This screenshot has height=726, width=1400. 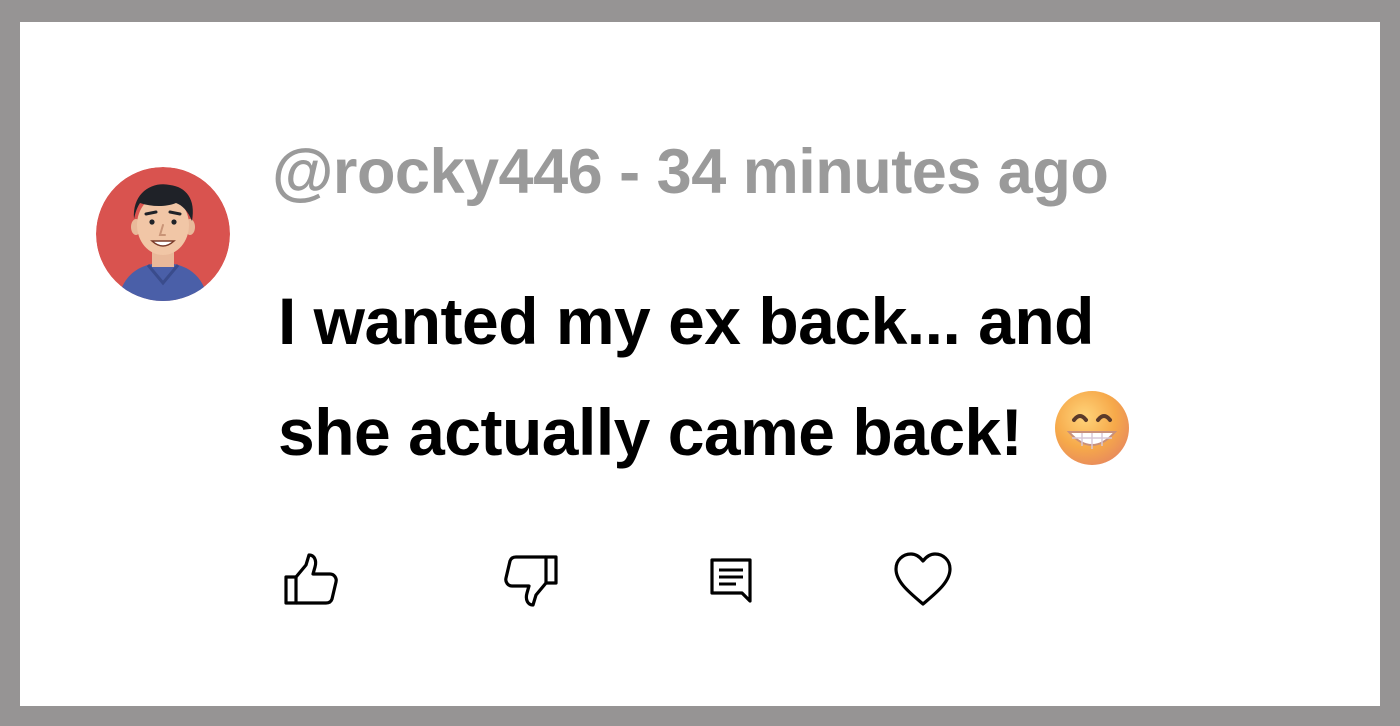 I want to click on avatar, so click(x=163, y=234).